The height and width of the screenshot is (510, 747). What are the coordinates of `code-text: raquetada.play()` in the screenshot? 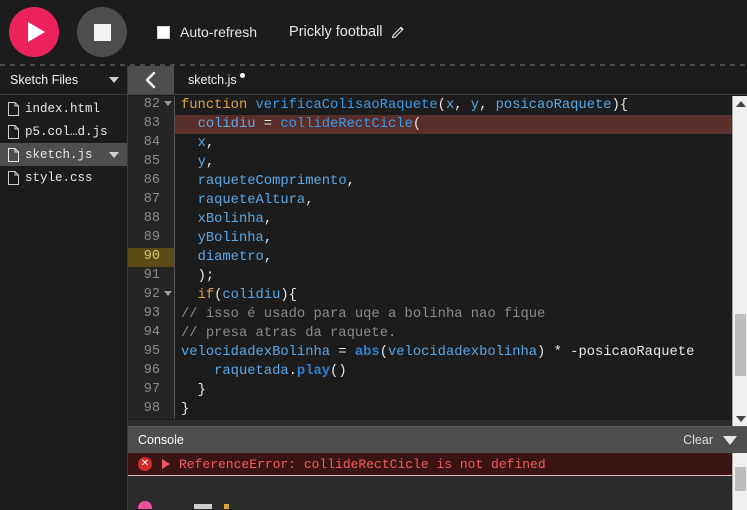 It's located at (453, 371).